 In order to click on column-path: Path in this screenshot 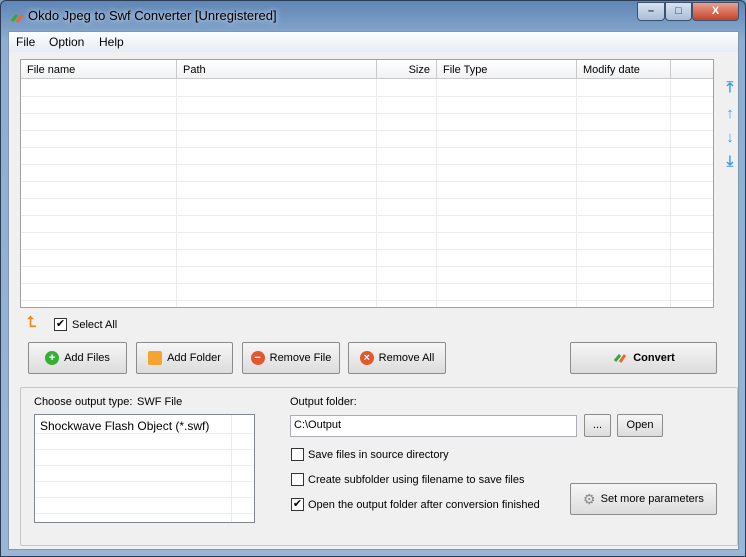, I will do `click(277, 69)`.